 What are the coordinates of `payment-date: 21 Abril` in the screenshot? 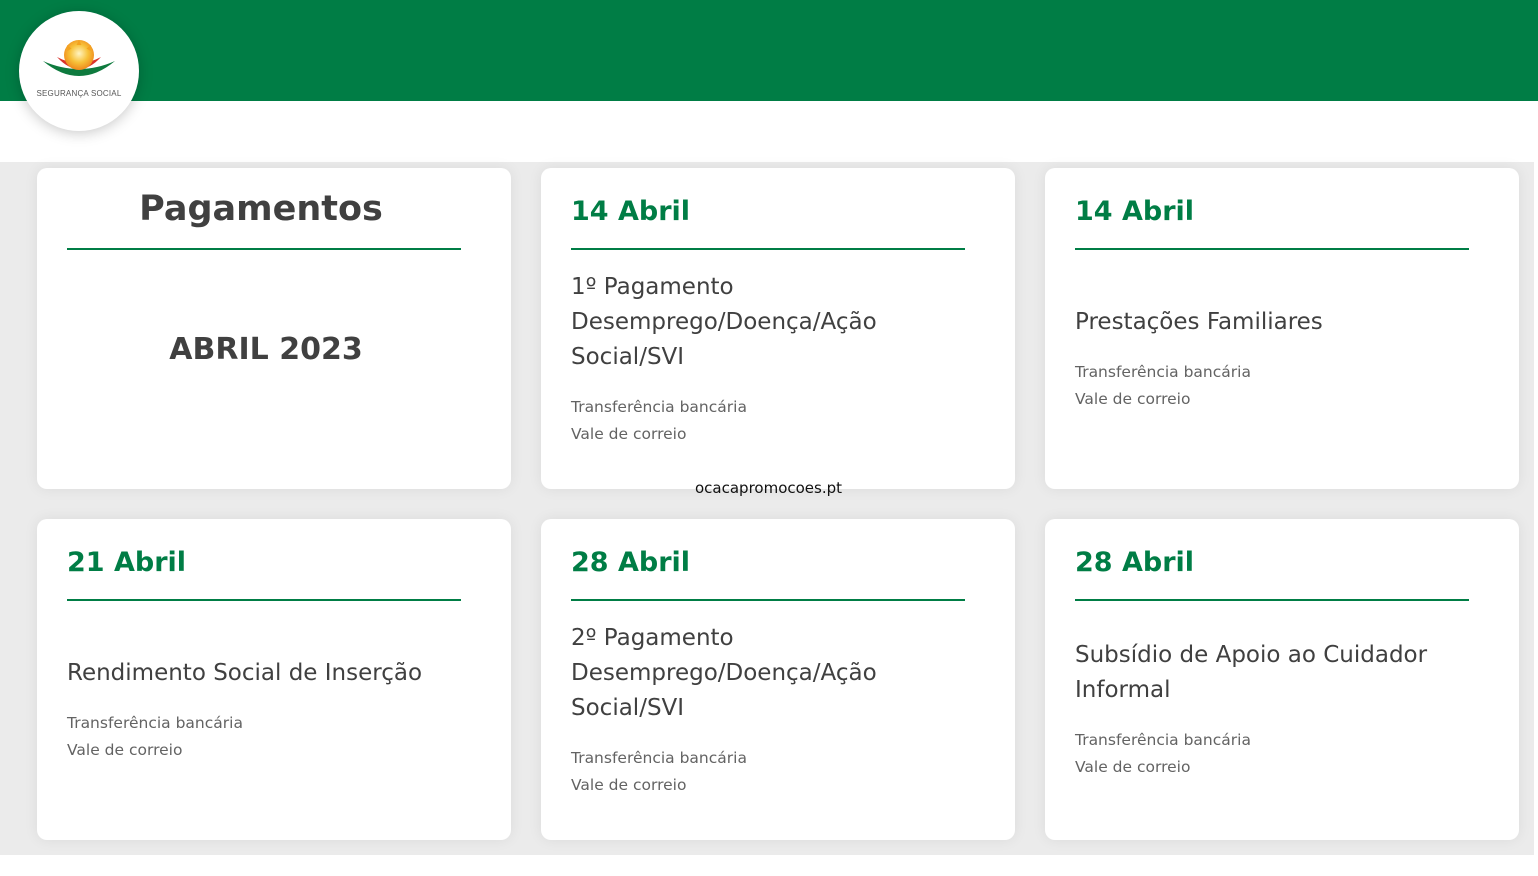 It's located at (127, 562).